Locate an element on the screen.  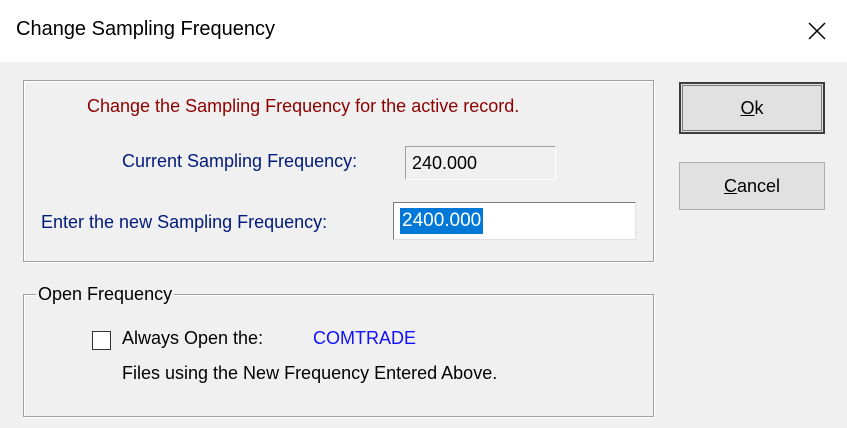
window-title: Change Sampling Frequency is located at coordinates (146, 29).